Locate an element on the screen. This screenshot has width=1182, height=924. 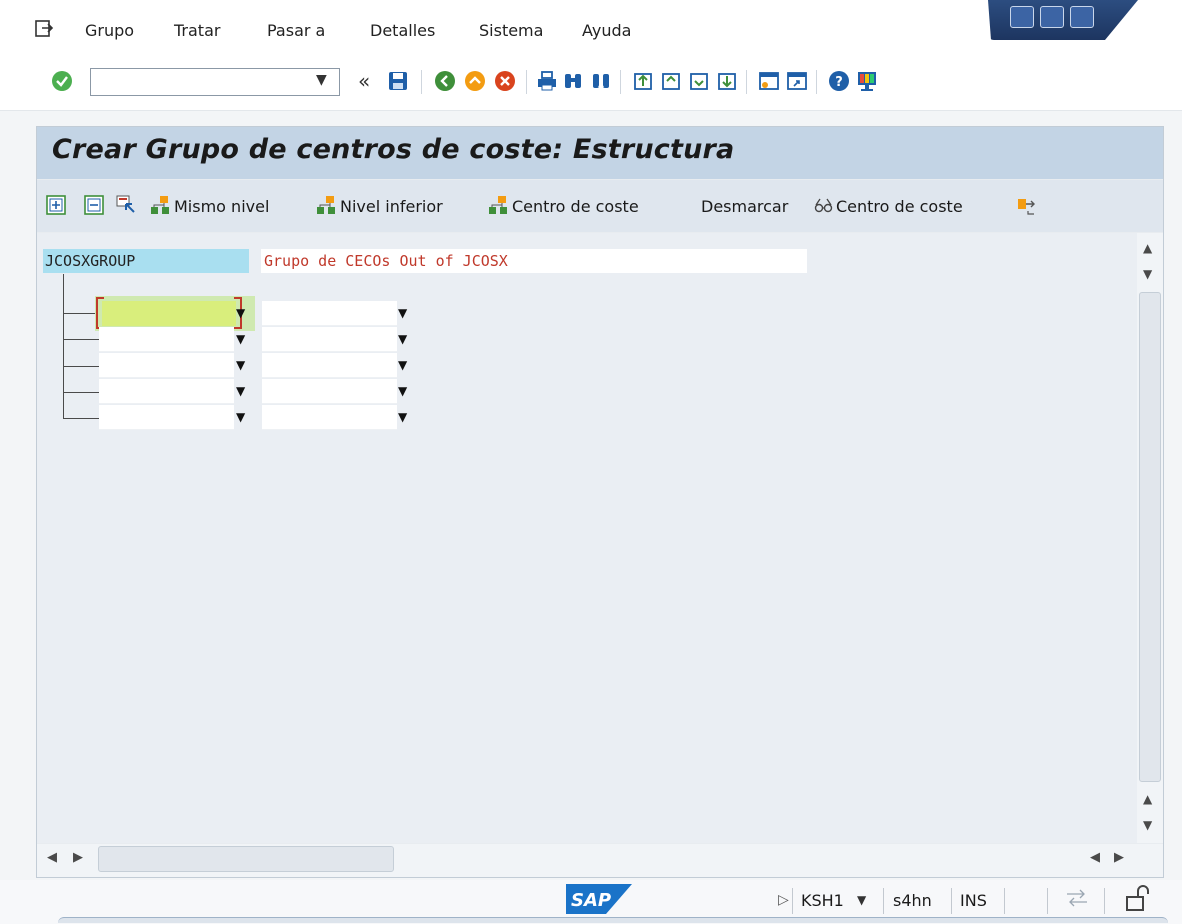
system-name: s4hn is located at coordinates (912, 900).